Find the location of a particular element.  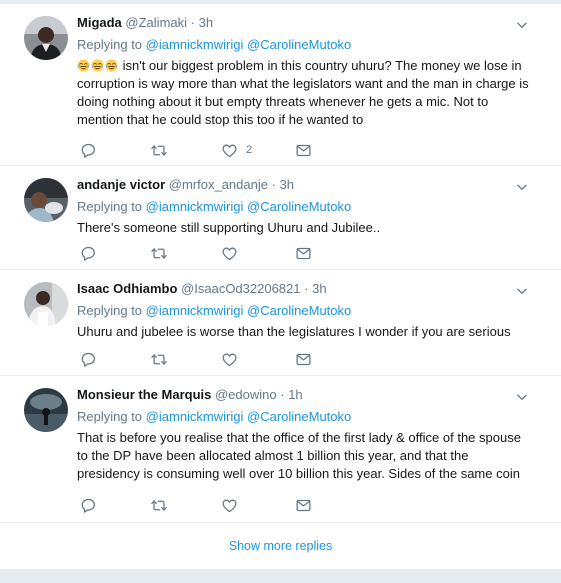

display-name: Migada is located at coordinates (99, 22).